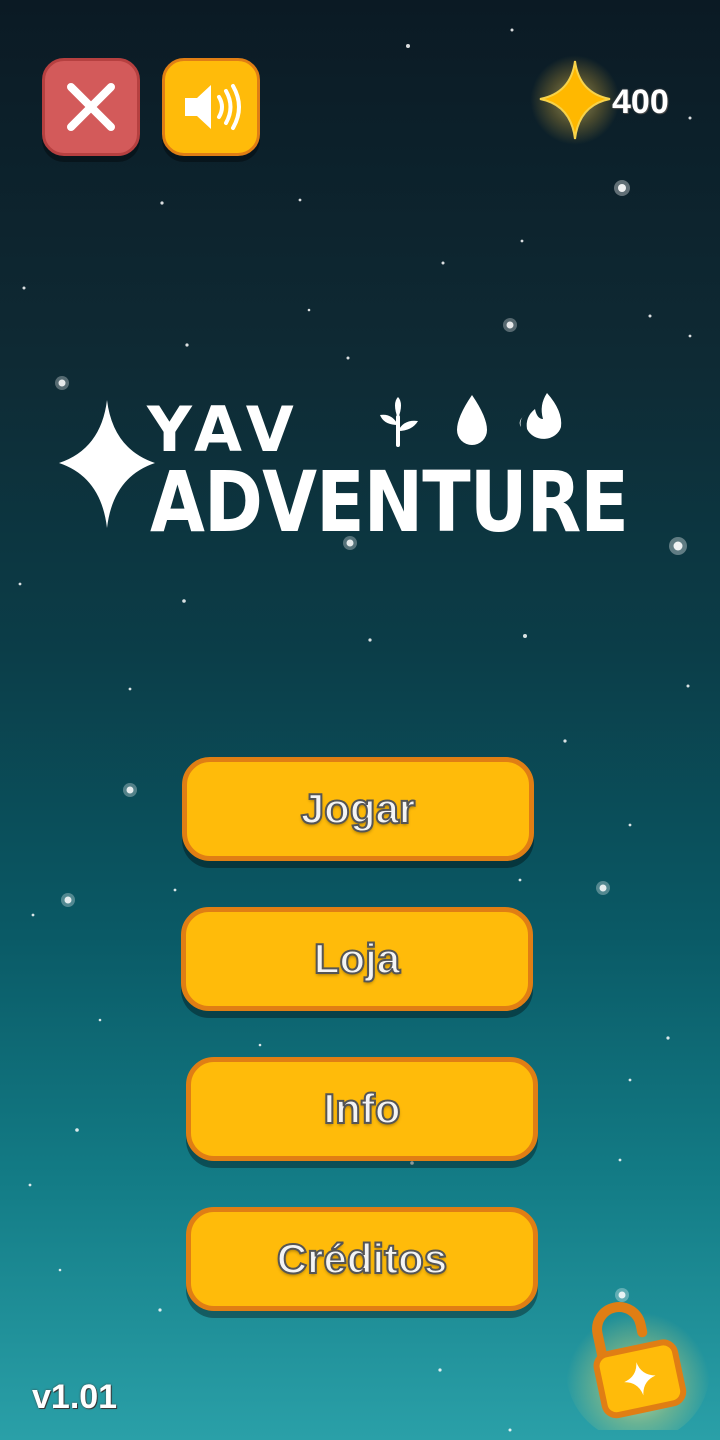 This screenshot has width=720, height=1440. I want to click on star-count: 400, so click(640, 102).